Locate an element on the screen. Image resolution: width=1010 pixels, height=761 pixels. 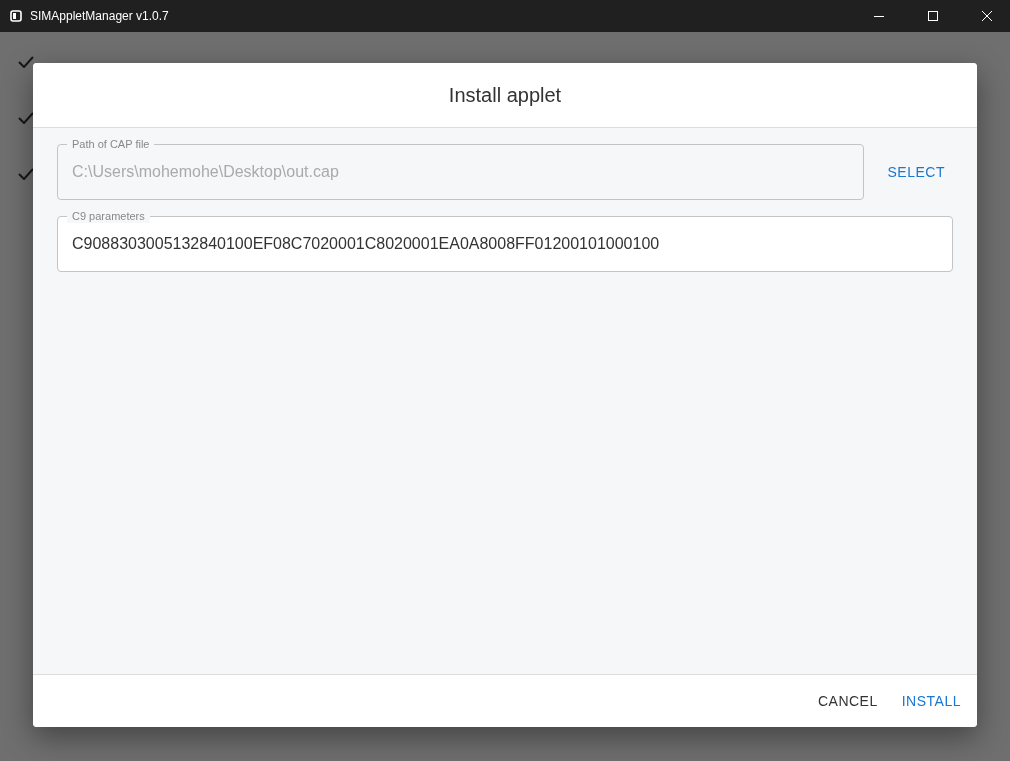
select-button: SELECT is located at coordinates (916, 172).